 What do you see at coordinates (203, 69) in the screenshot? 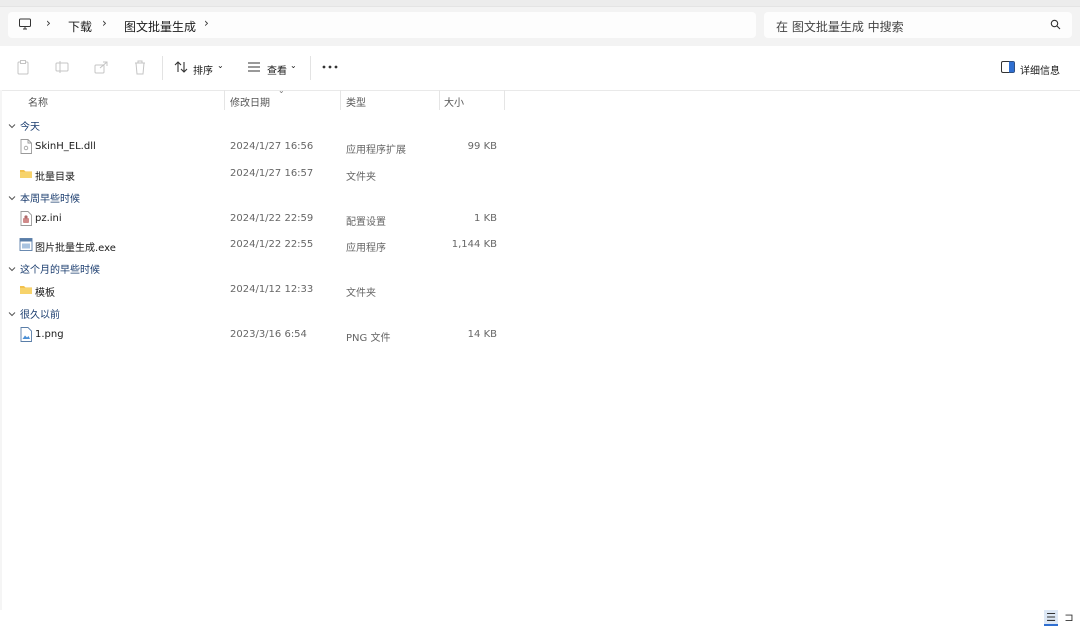
I see `sort-button: 排序` at bounding box center [203, 69].